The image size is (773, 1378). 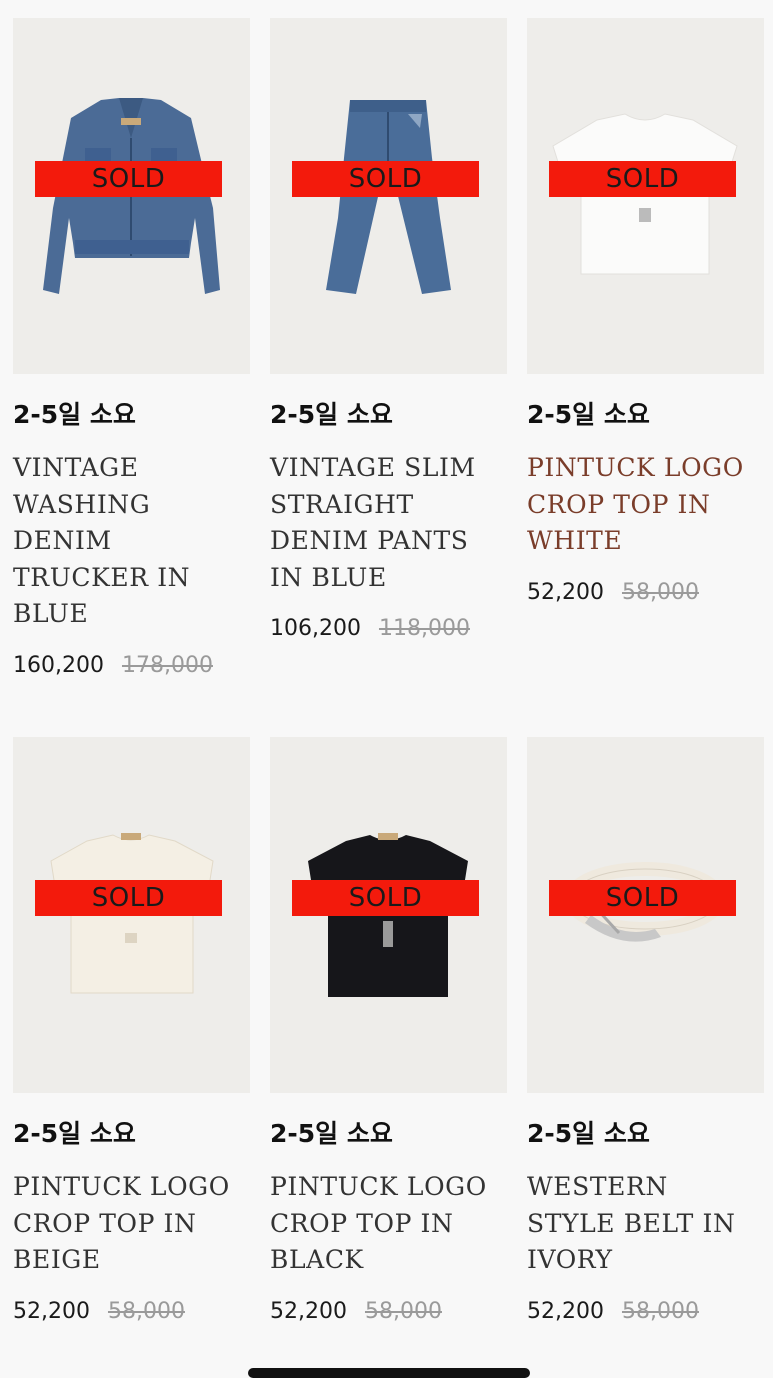 I want to click on product-name-line: BLACK, so click(x=317, y=1260).